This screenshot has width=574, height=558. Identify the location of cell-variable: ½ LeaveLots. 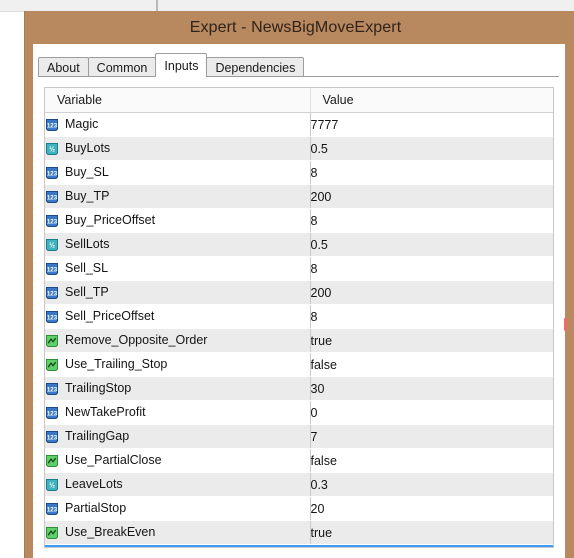
(178, 484).